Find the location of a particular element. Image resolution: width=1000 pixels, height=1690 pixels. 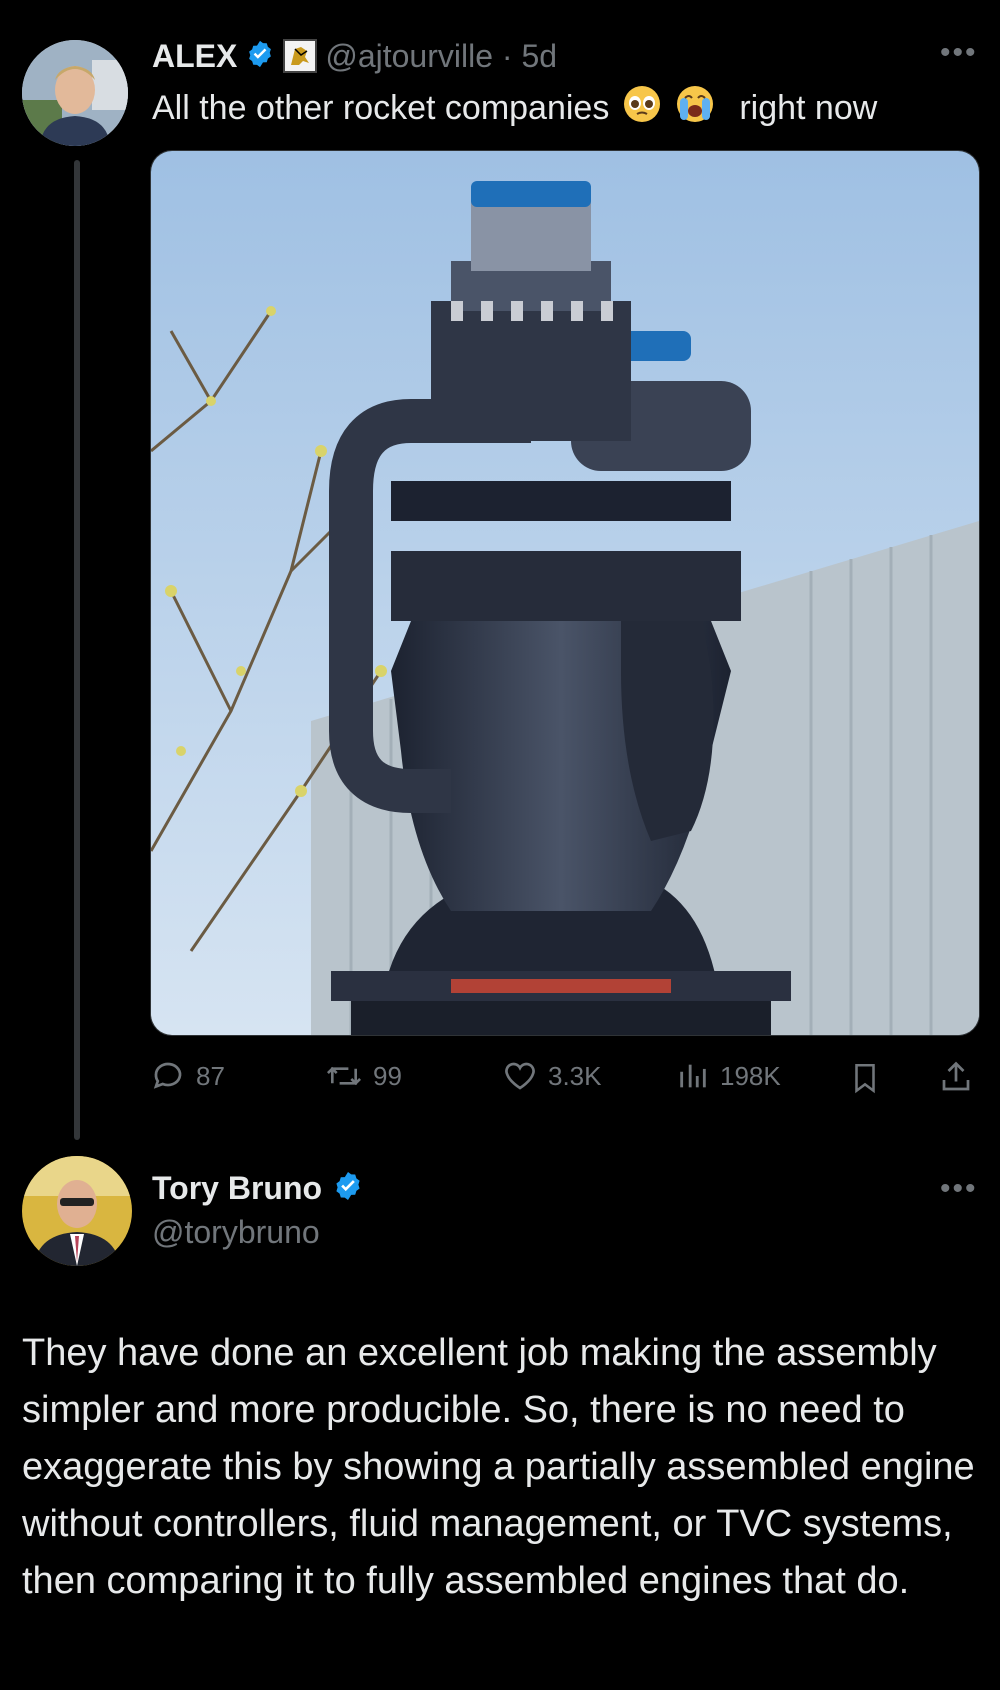

tweet-header: ALEX @ajtourville · 5d is located at coordinates (354, 56).